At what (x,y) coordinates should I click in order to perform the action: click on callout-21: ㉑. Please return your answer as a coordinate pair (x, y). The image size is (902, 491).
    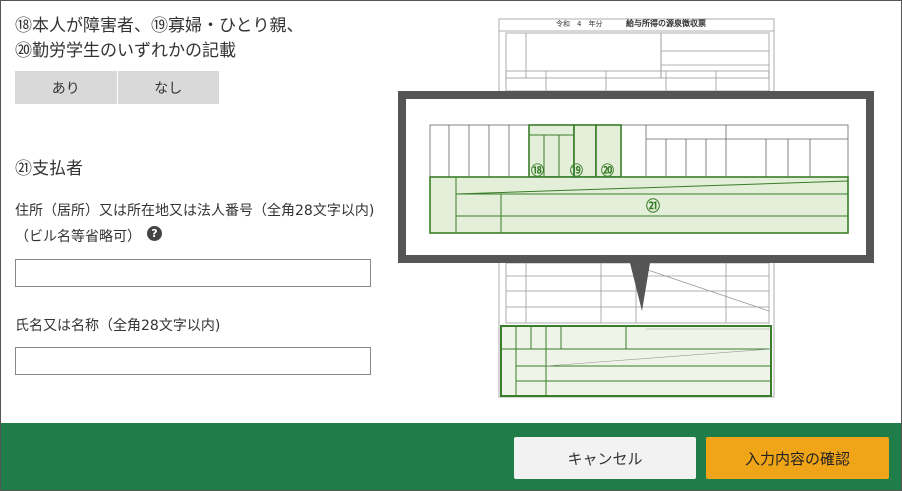
    Looking at the image, I should click on (653, 206).